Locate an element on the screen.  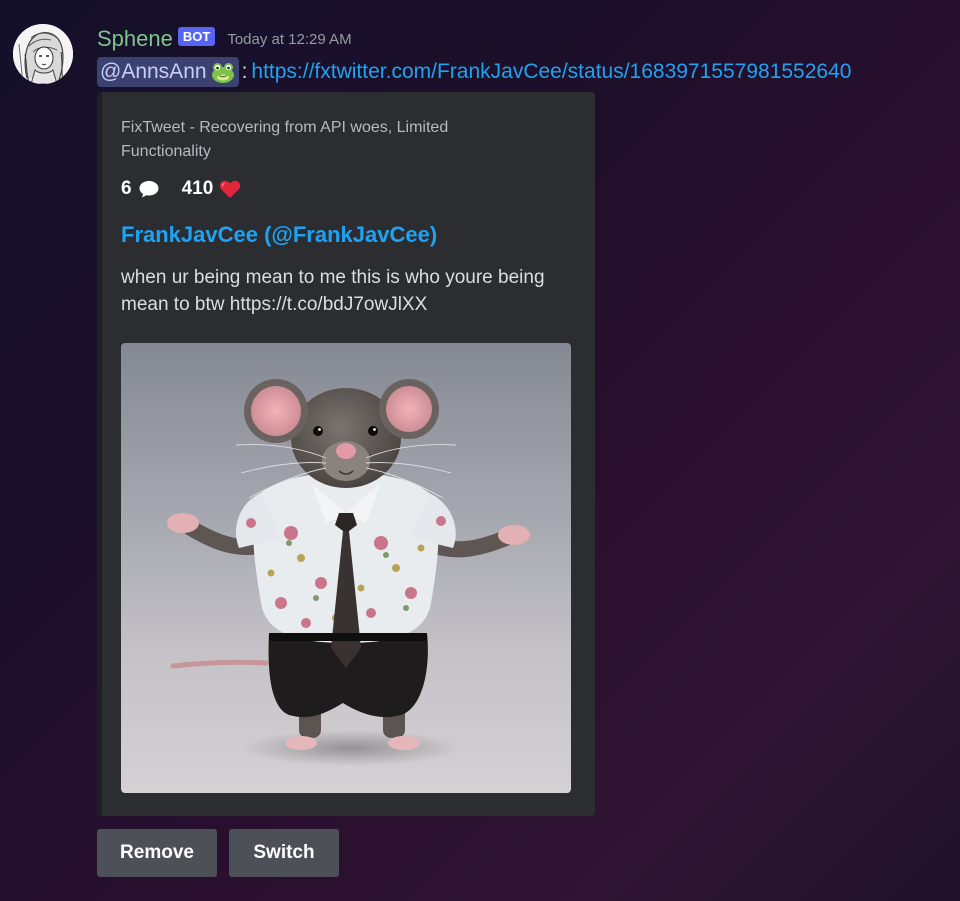
user-mention: @AnnsAnn is located at coordinates (168, 72).